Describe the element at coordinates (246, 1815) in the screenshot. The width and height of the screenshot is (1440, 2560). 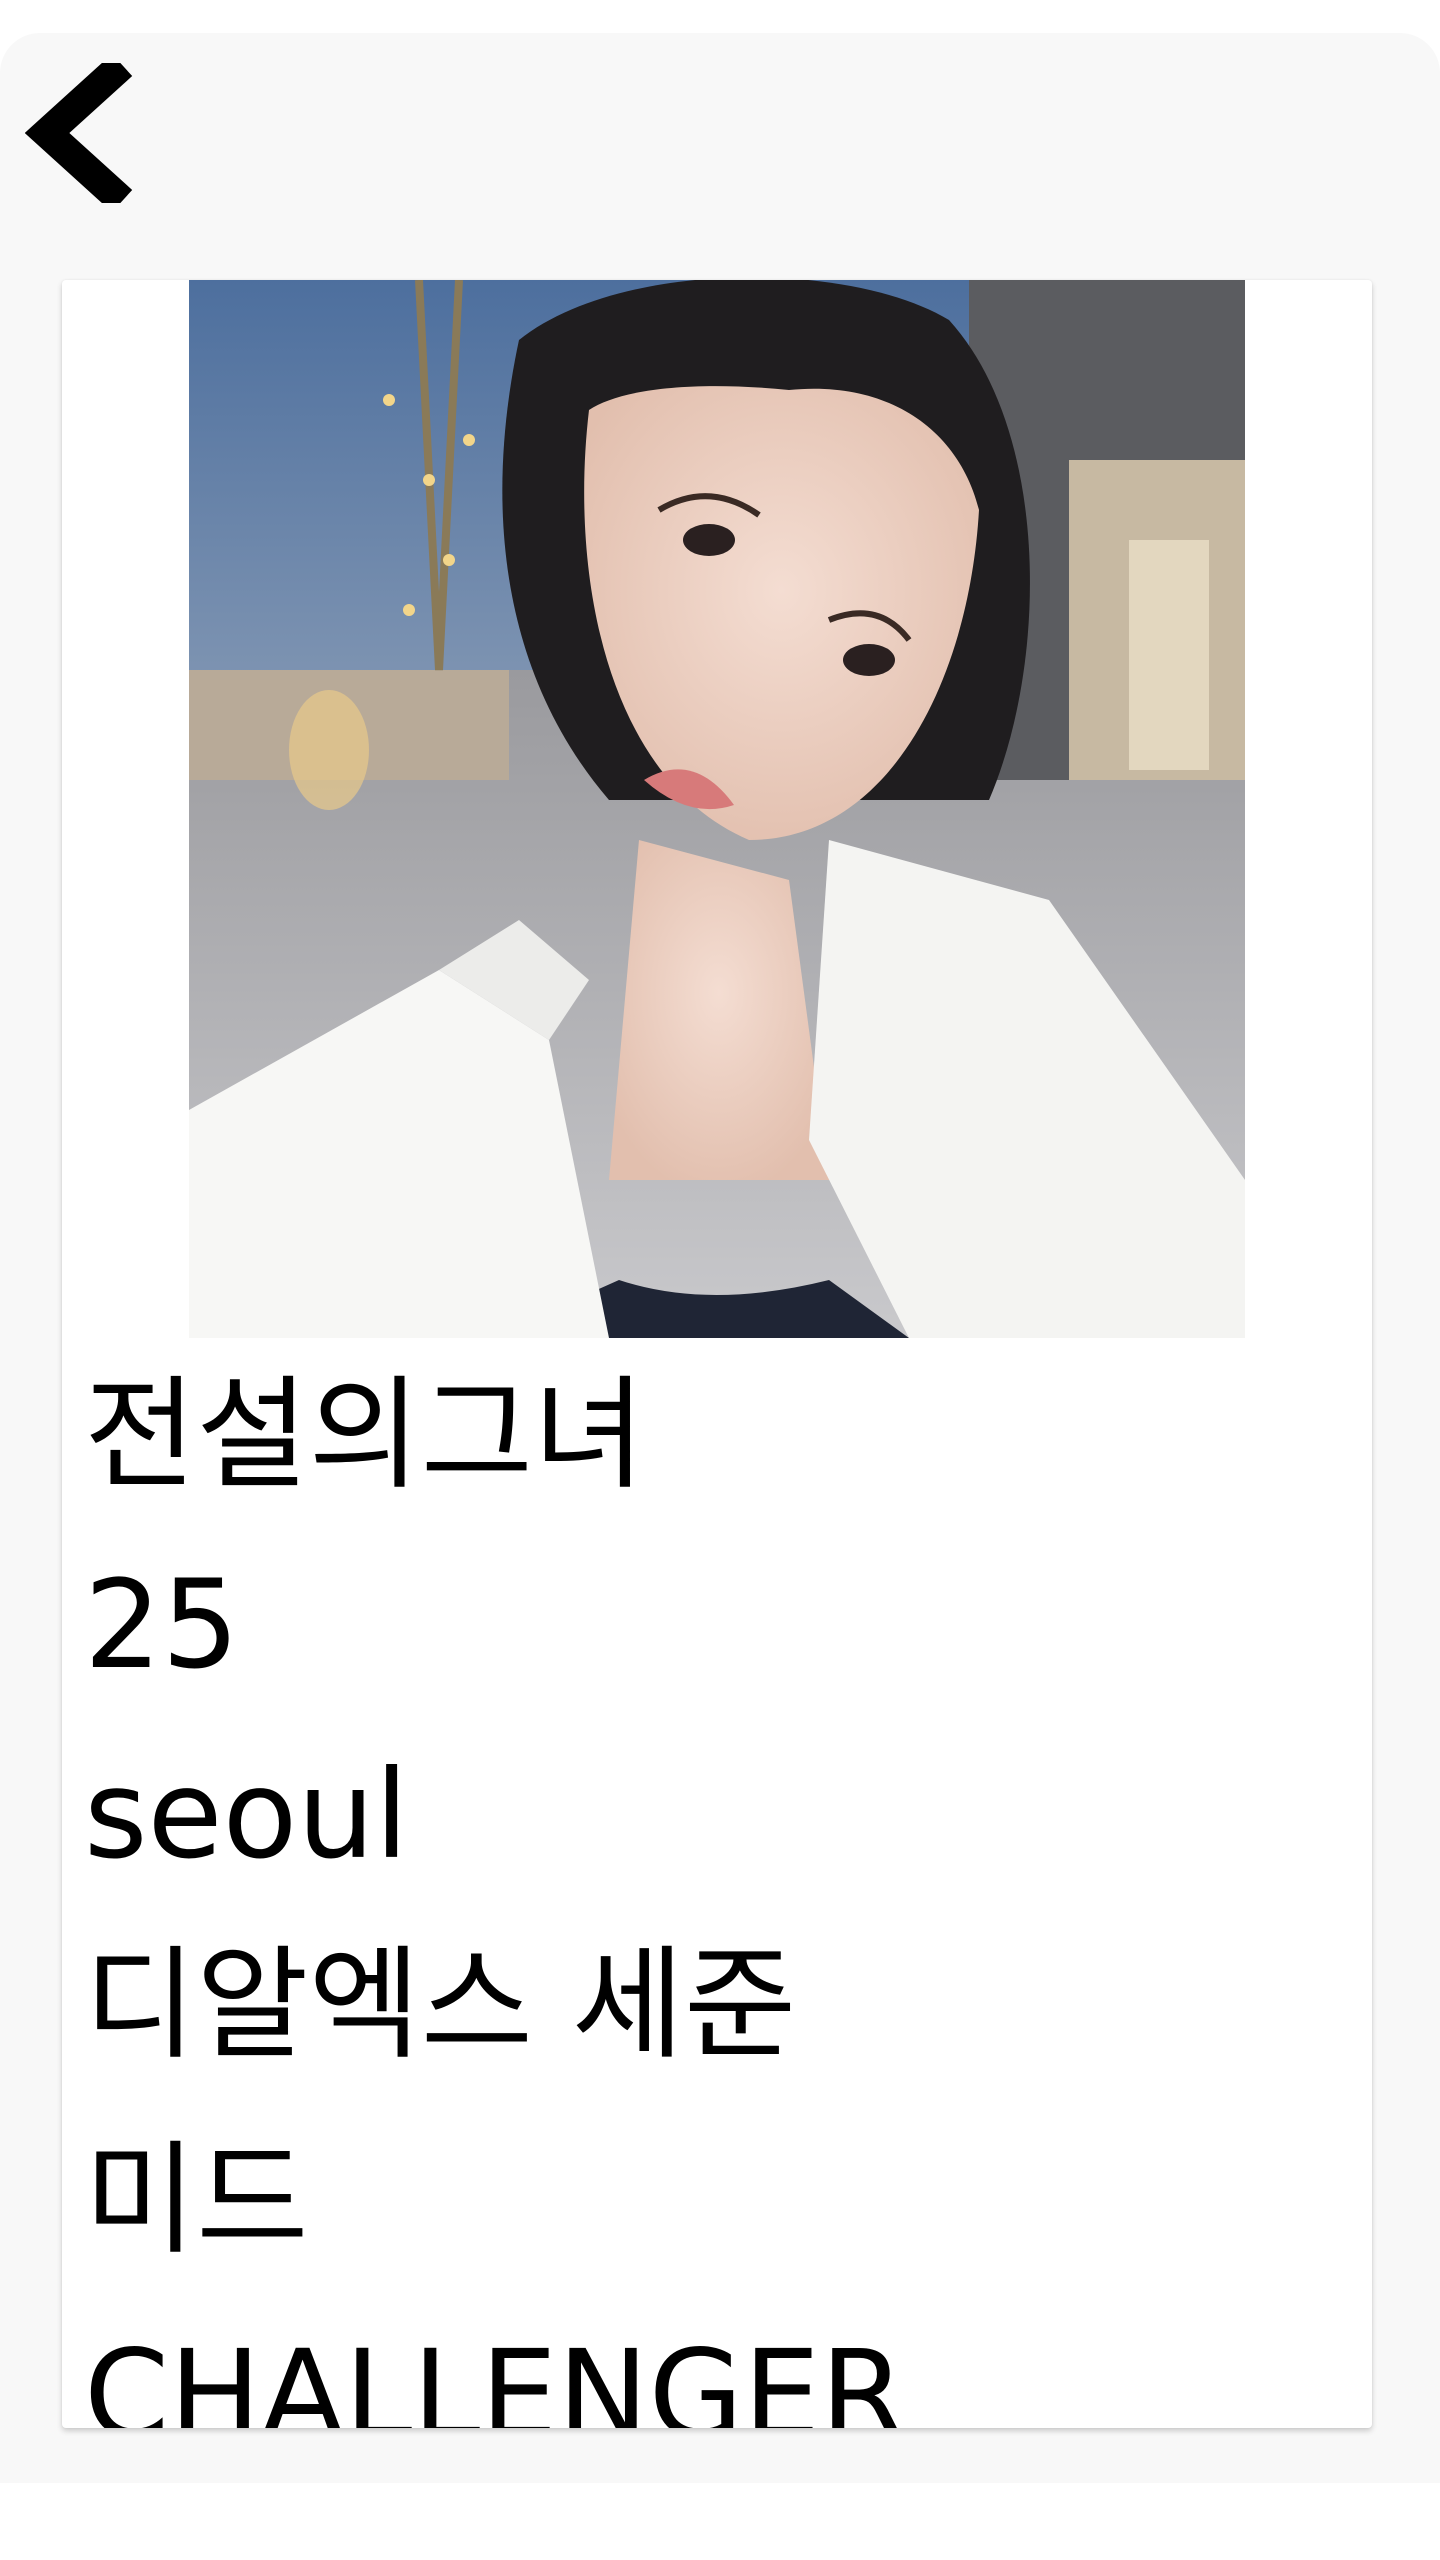
I see `location-text: seoul` at that location.